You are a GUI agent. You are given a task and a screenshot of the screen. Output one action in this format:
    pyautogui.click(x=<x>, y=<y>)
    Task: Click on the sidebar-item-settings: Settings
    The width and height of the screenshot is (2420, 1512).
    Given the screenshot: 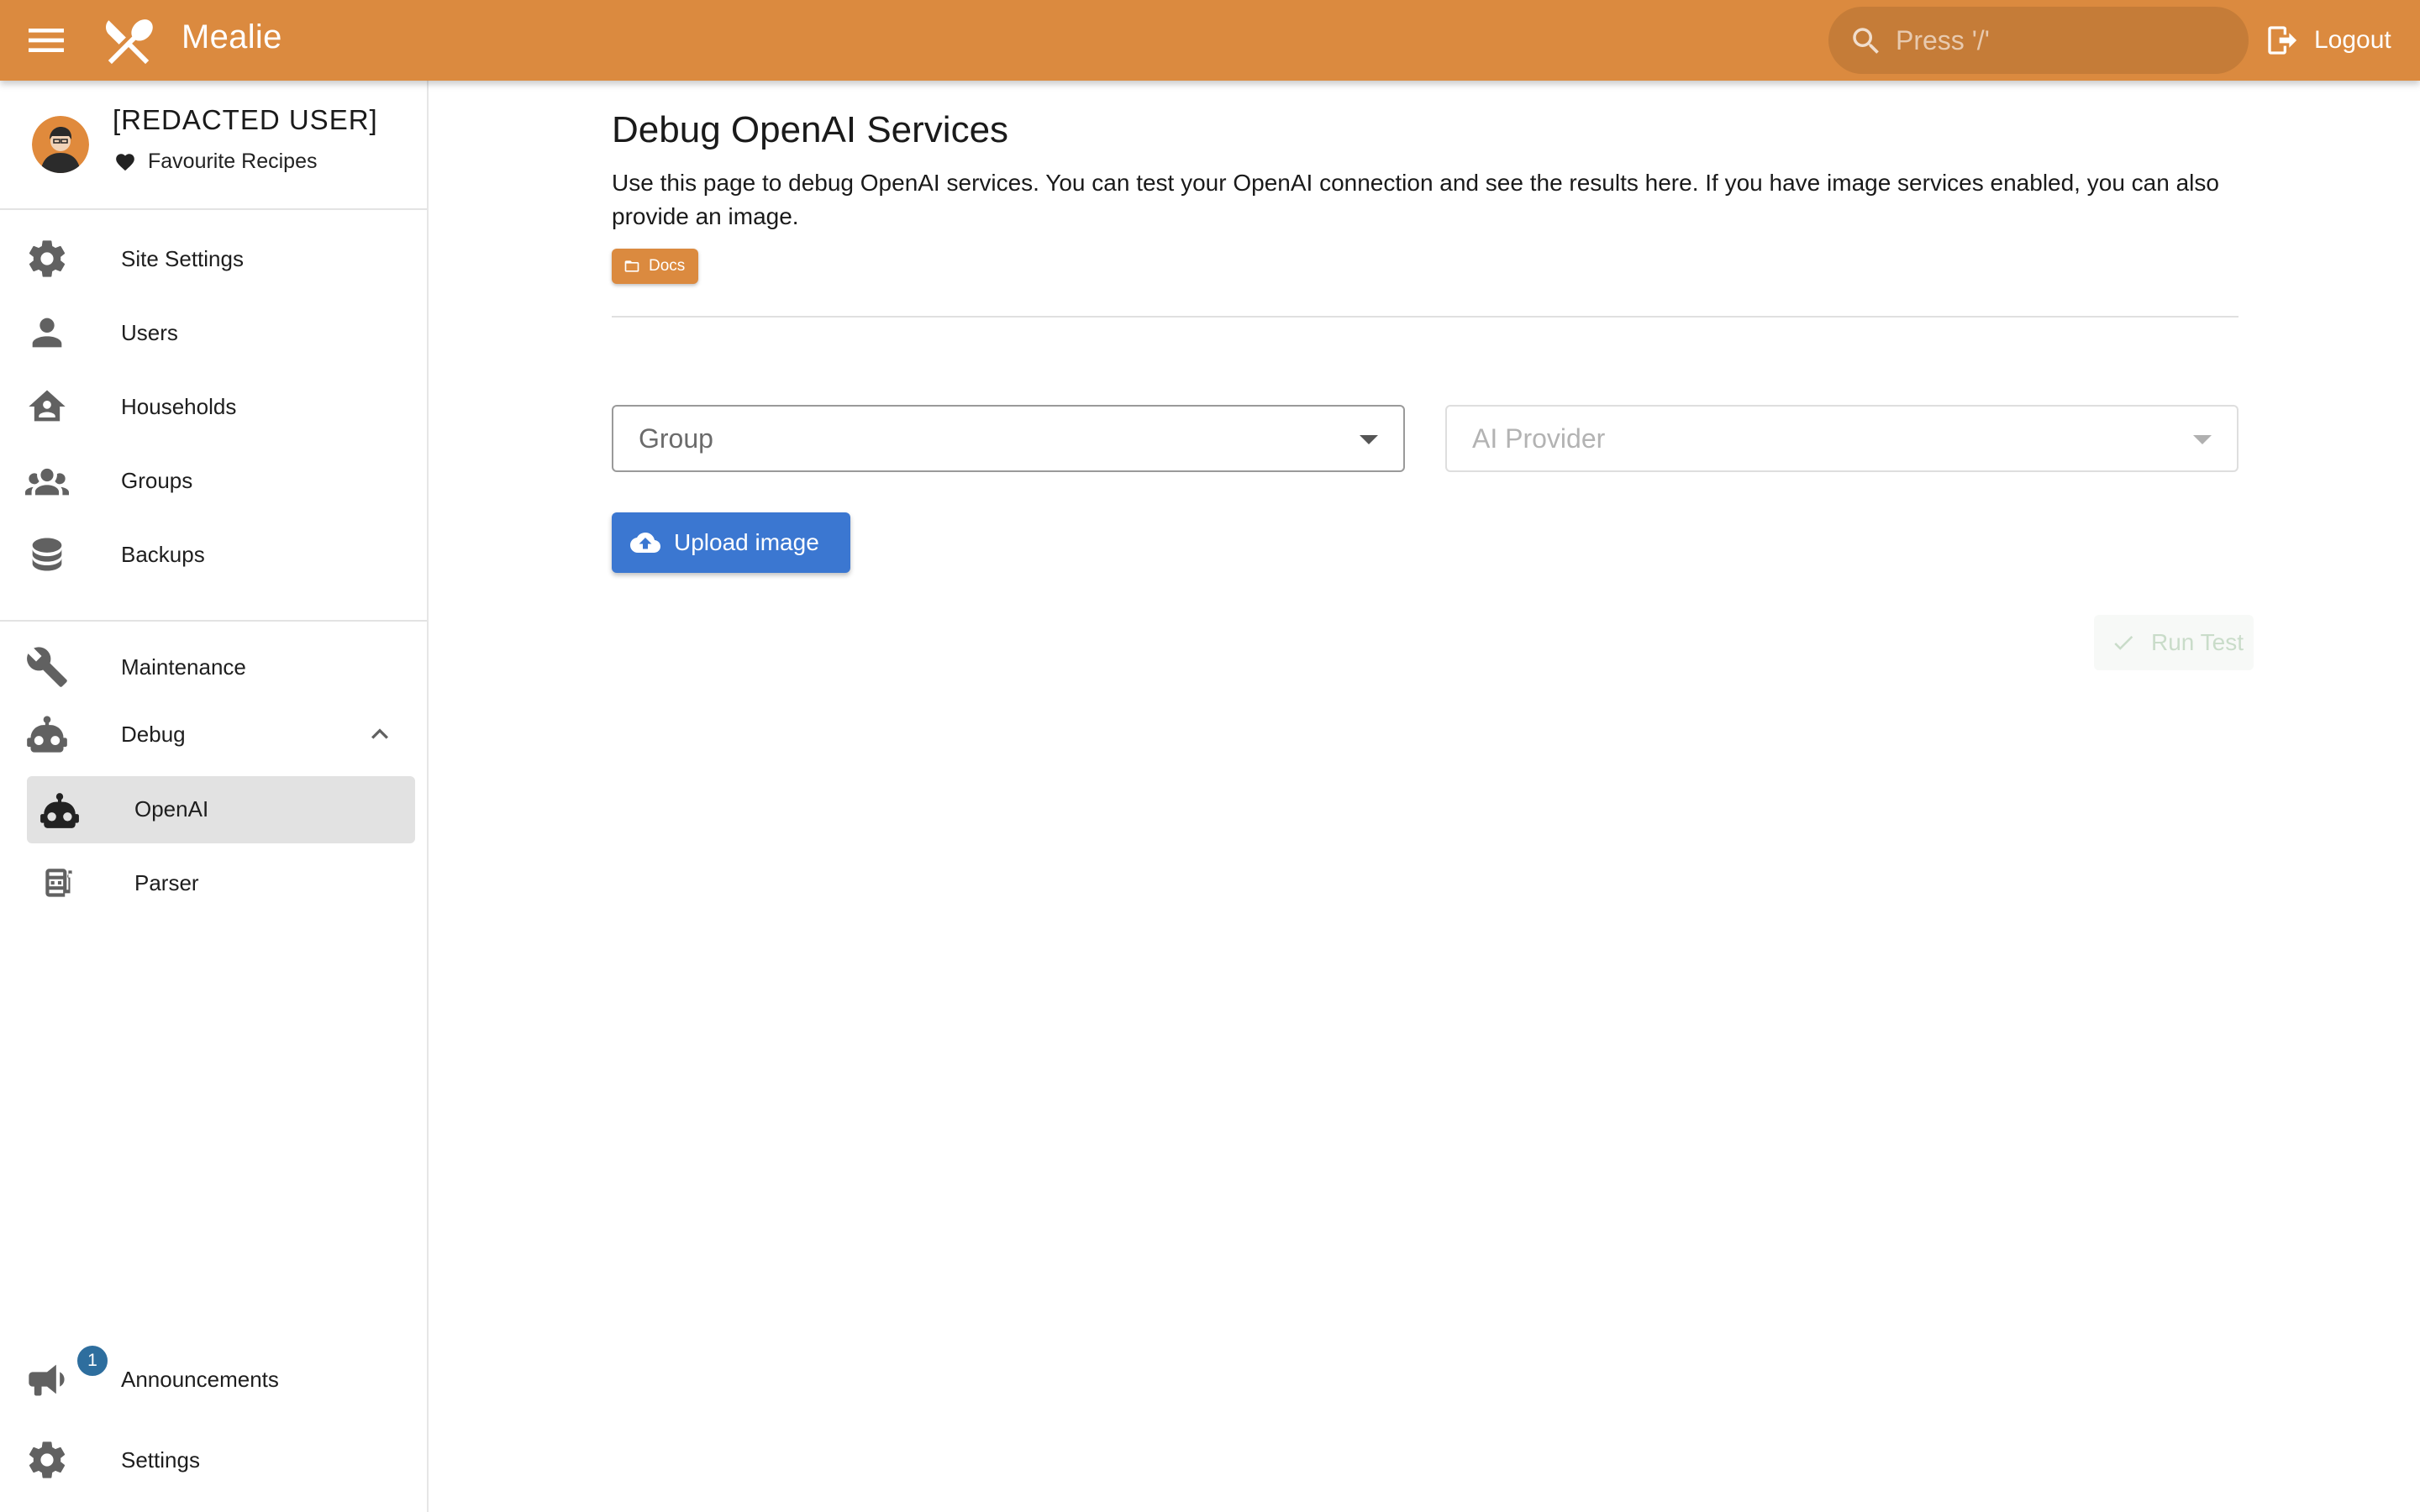 What is the action you would take?
    pyautogui.click(x=214, y=1460)
    